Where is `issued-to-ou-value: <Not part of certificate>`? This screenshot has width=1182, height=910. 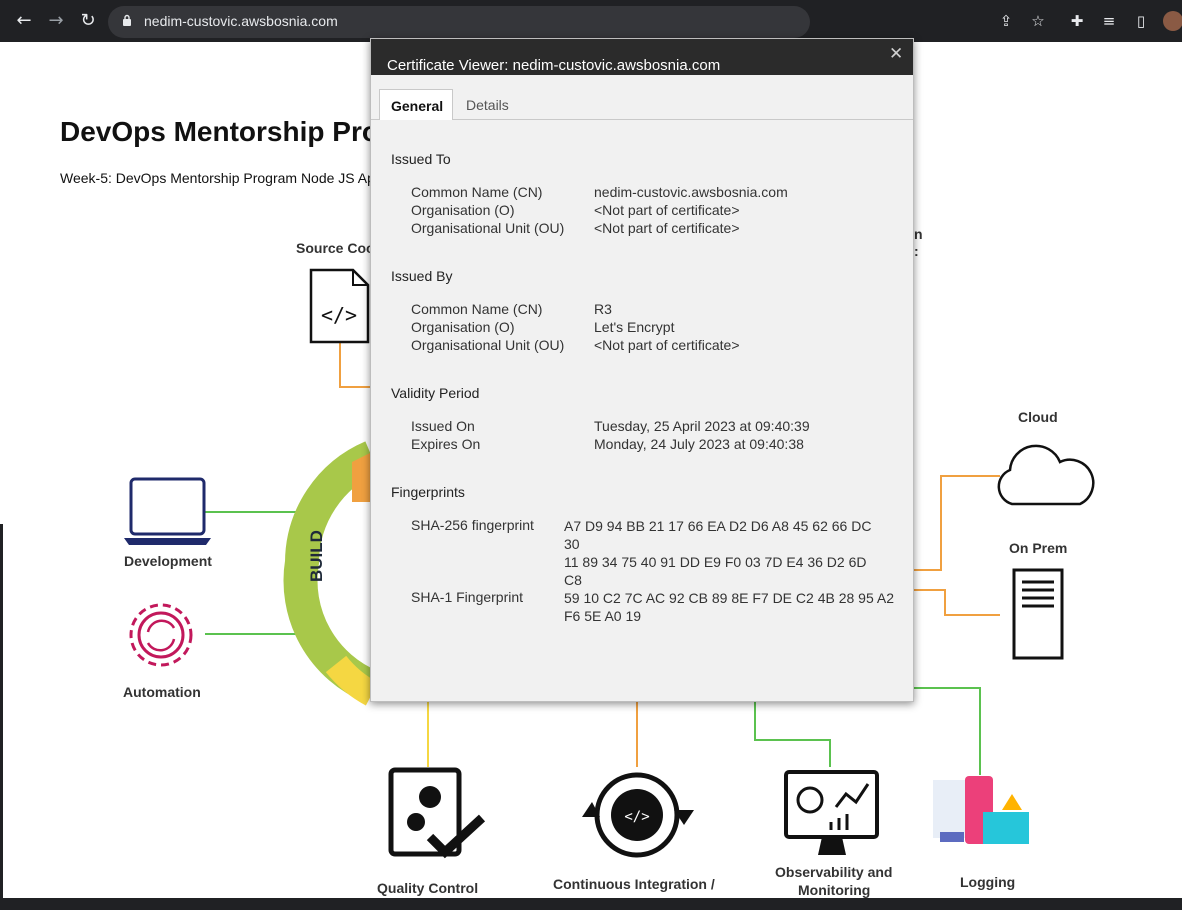
issued-to-ou-value: <Not part of certificate> is located at coordinates (667, 228).